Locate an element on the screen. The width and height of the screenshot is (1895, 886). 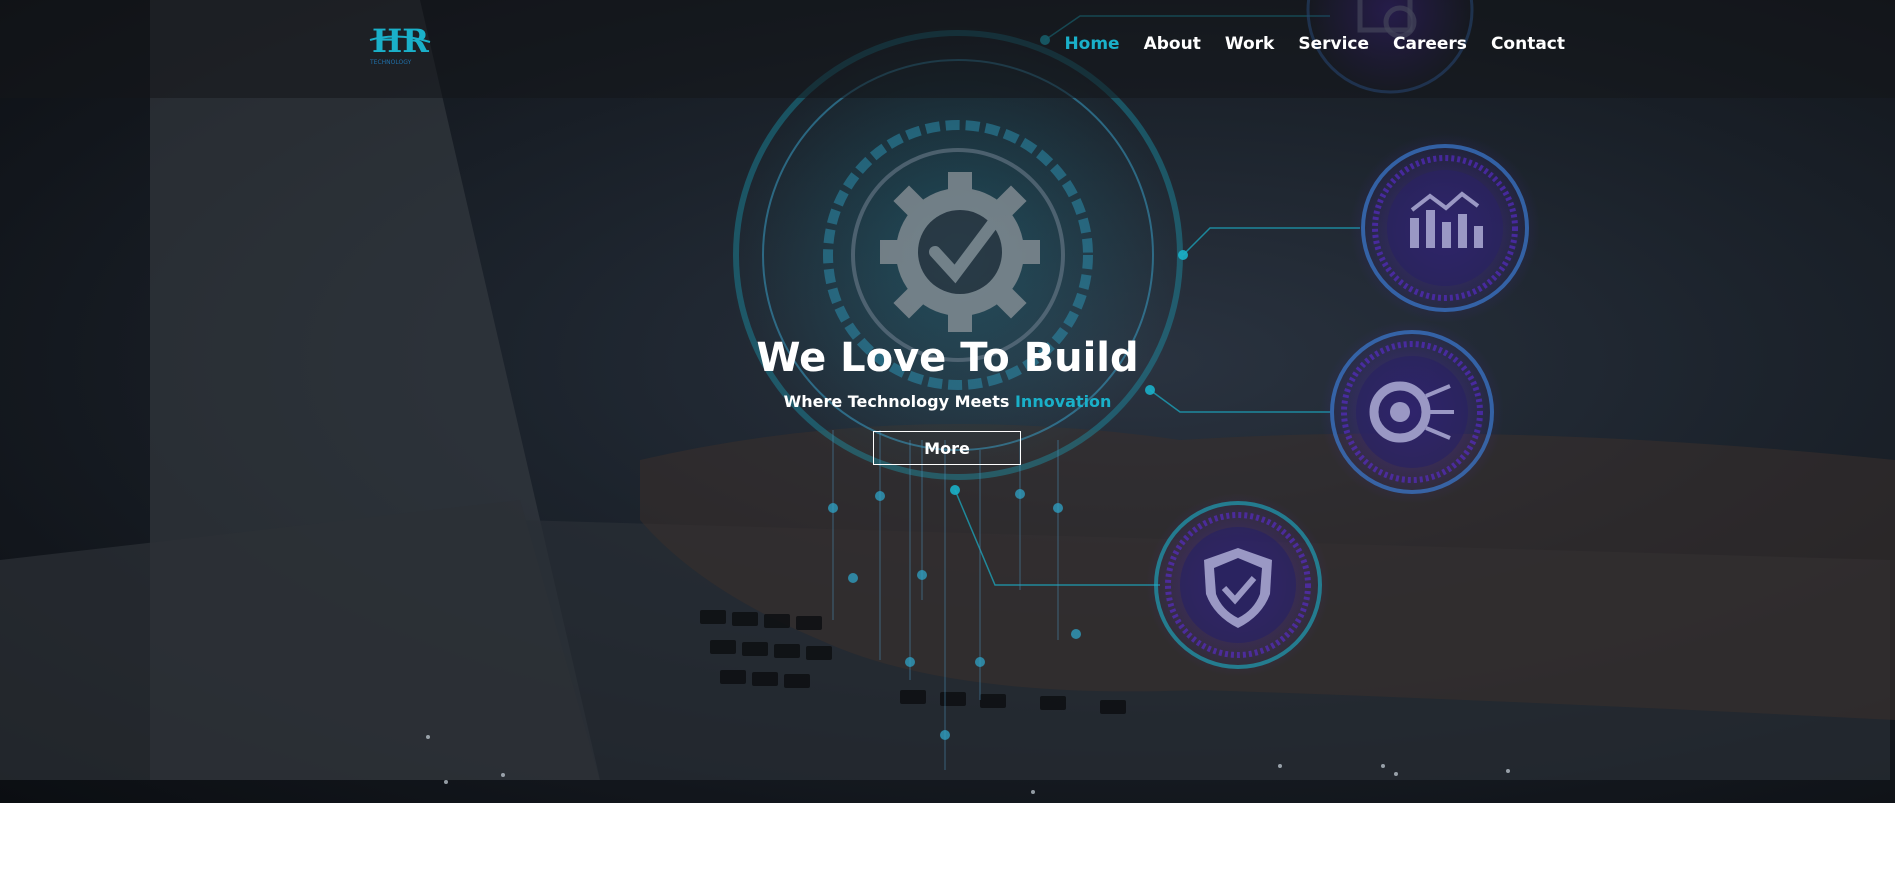
more-button: More is located at coordinates (947, 448).